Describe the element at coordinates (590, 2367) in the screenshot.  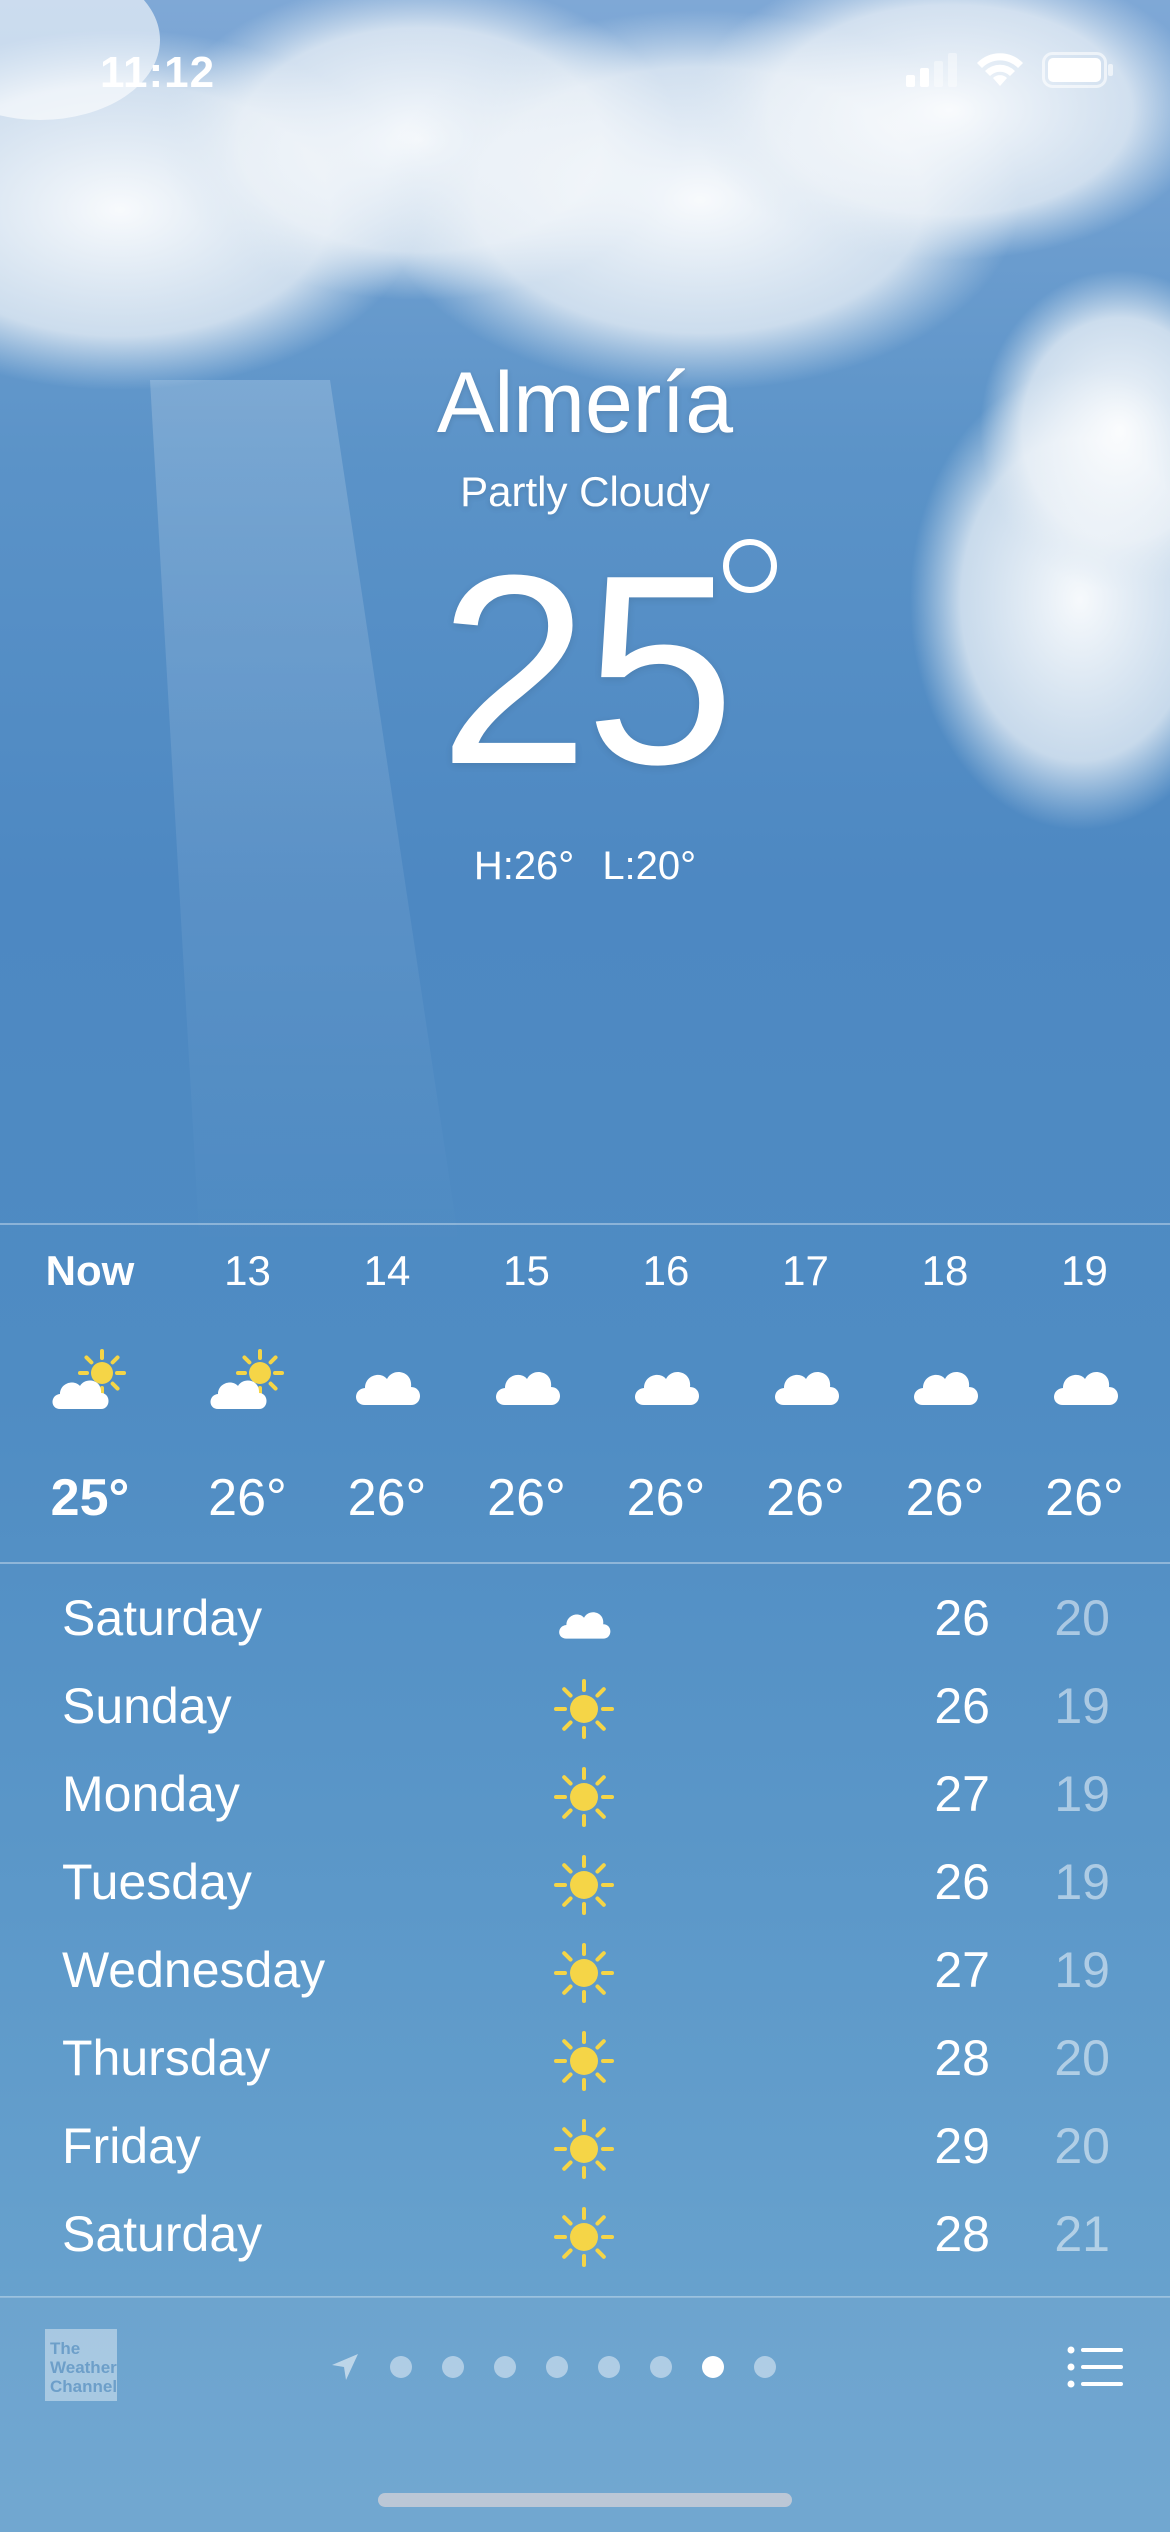
I see `page-indicator` at that location.